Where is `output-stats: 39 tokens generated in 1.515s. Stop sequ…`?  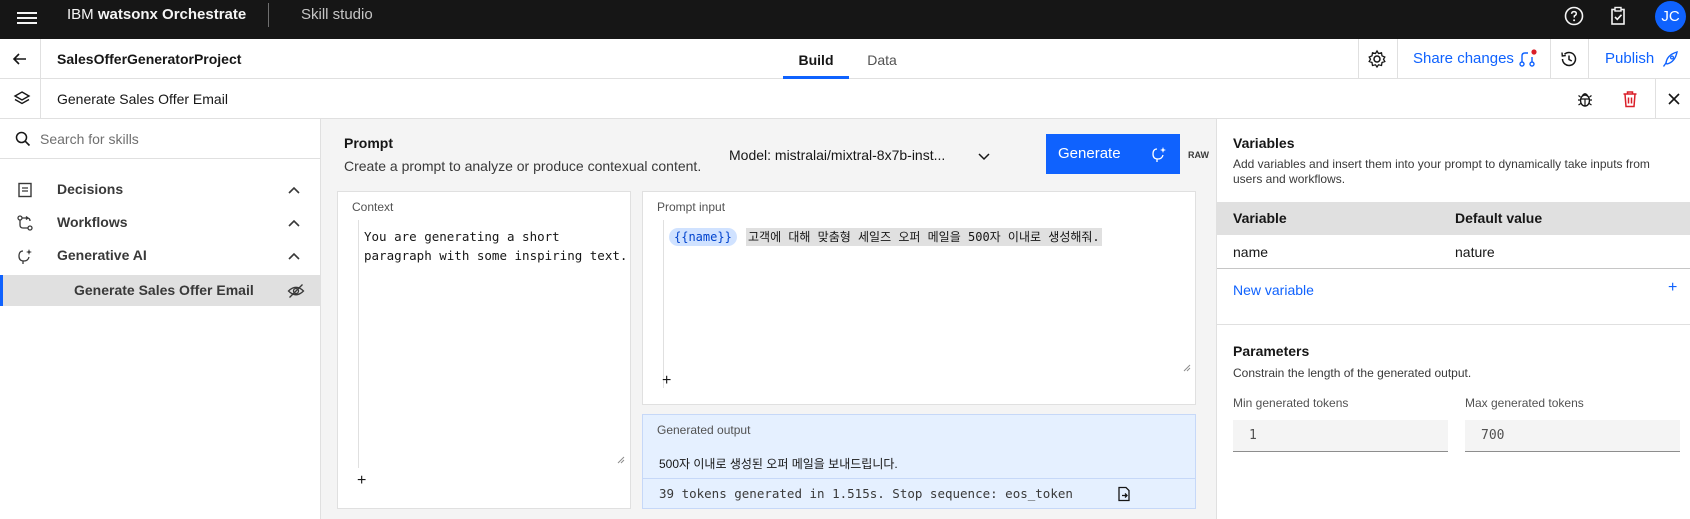
output-stats: 39 tokens generated in 1.515s. Stop sequ… is located at coordinates (866, 493).